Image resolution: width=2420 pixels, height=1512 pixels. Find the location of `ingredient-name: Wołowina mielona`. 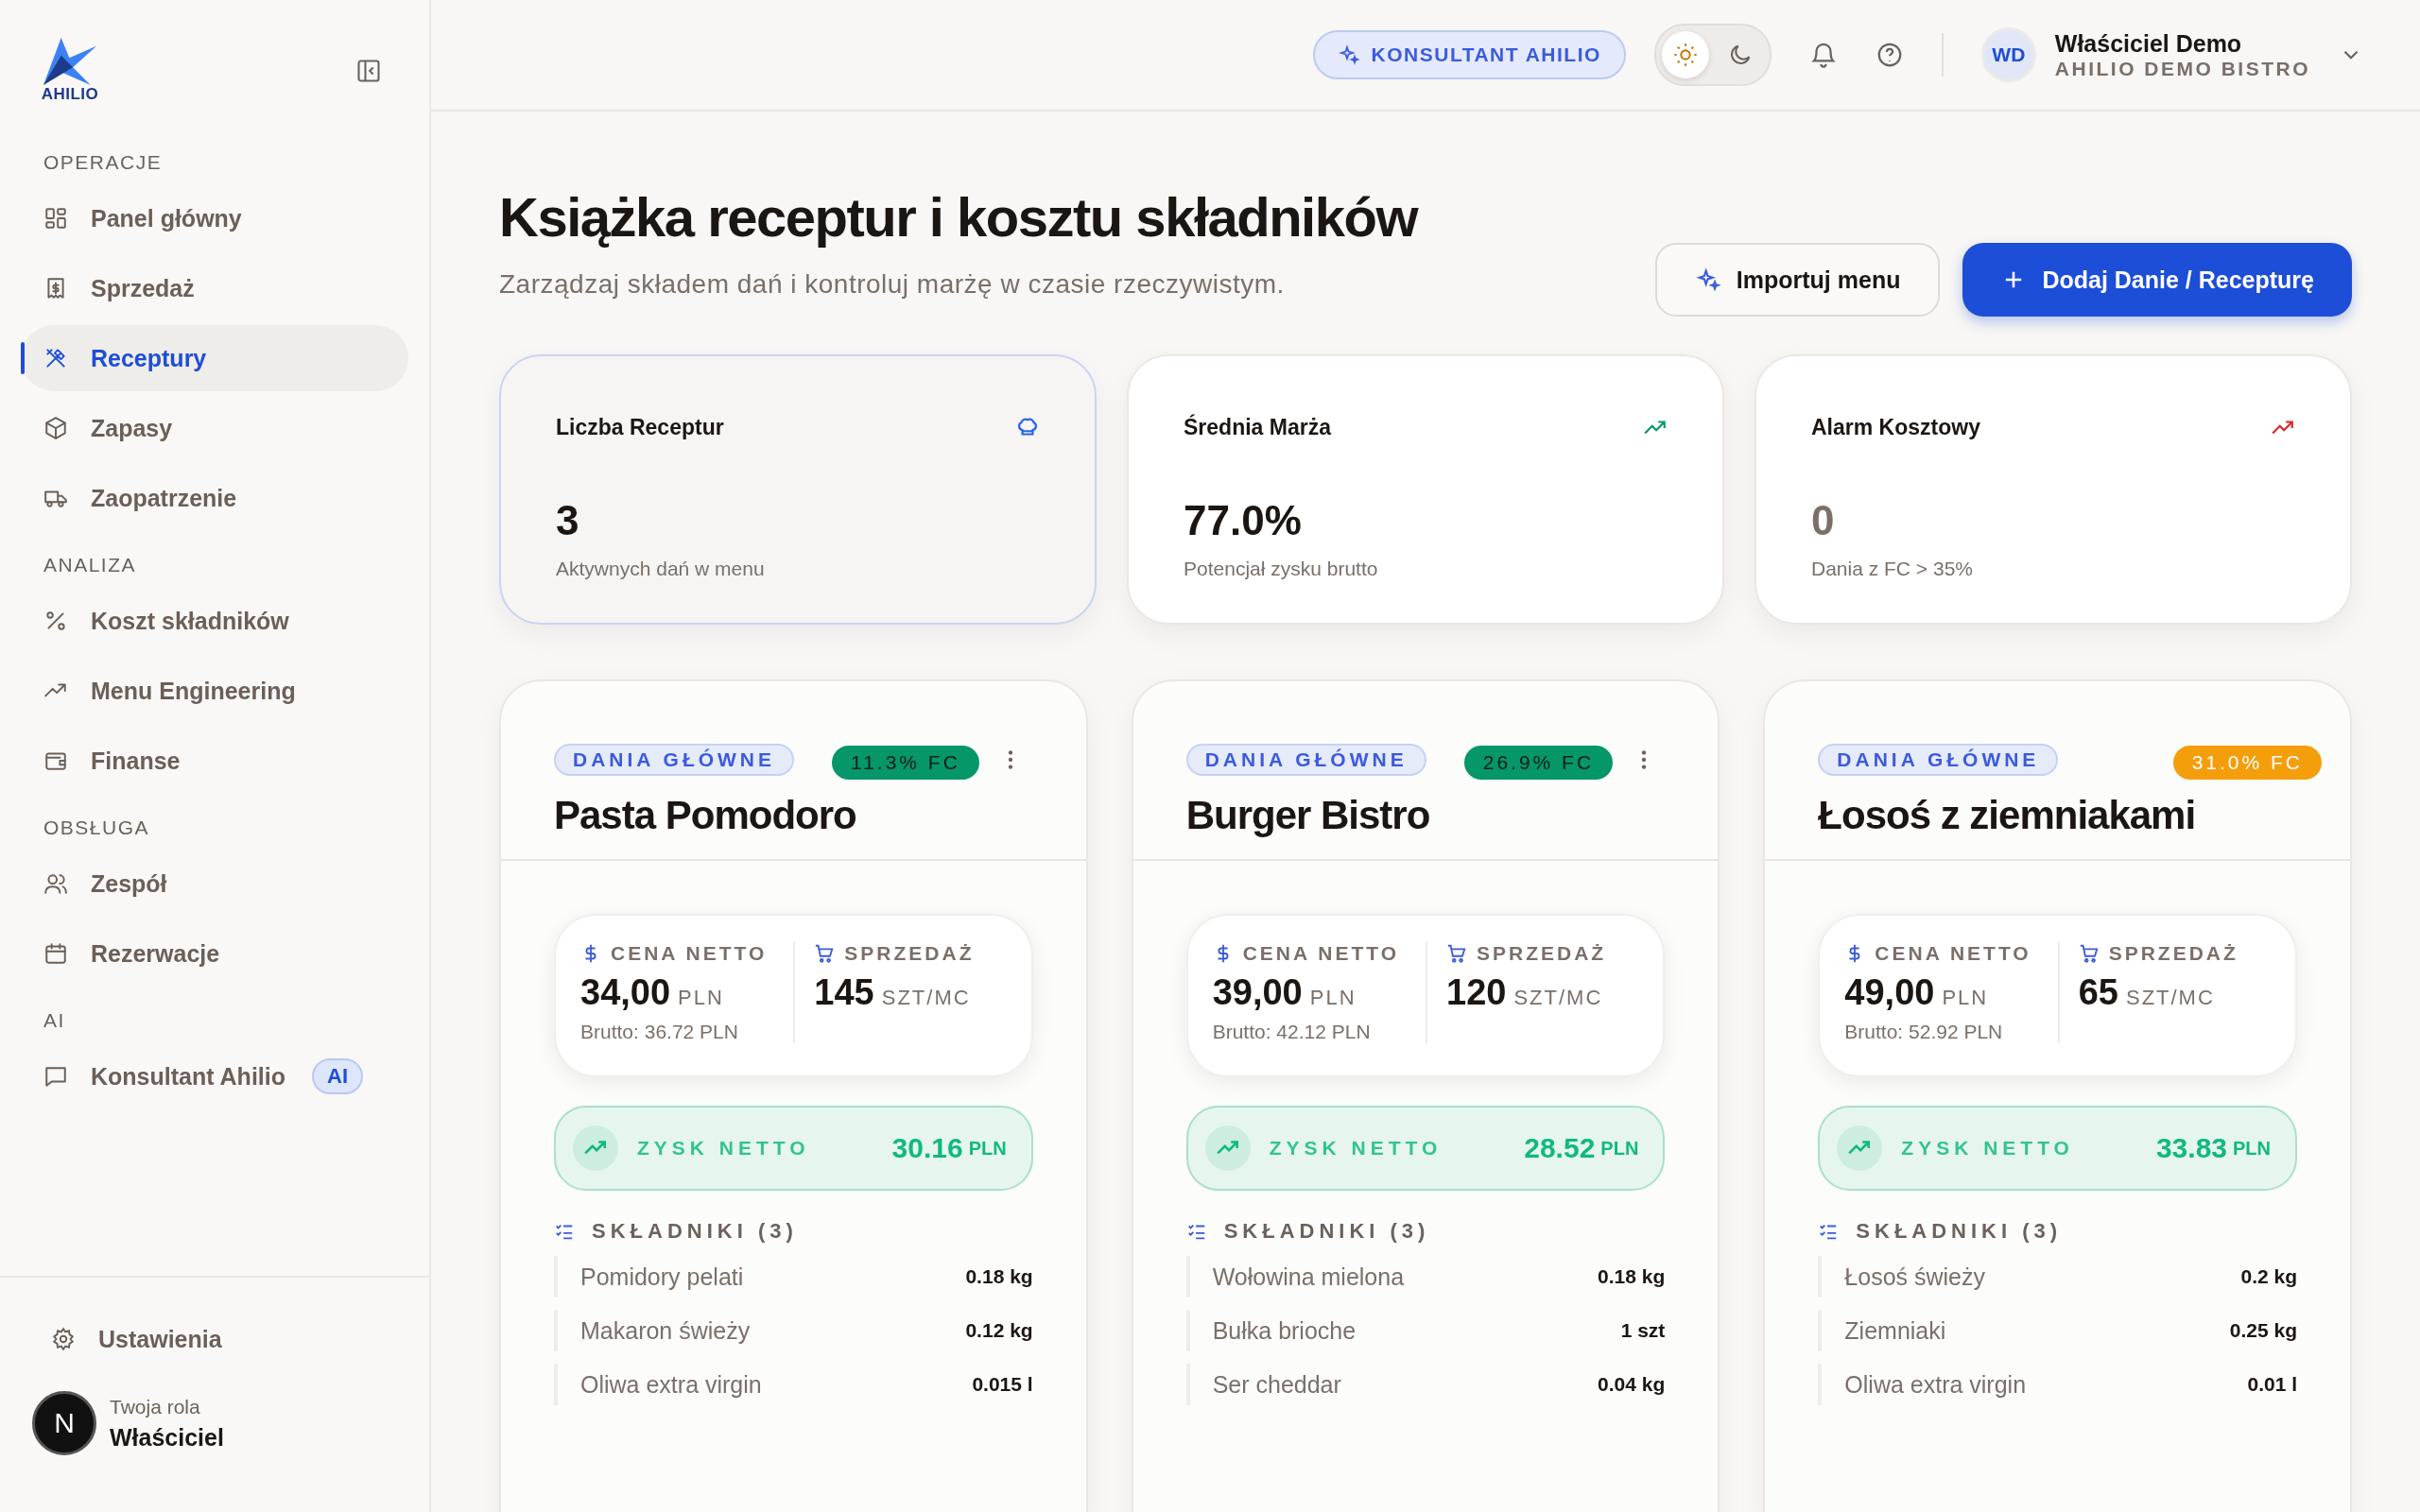

ingredient-name: Wołowina mielona is located at coordinates (1309, 1277).